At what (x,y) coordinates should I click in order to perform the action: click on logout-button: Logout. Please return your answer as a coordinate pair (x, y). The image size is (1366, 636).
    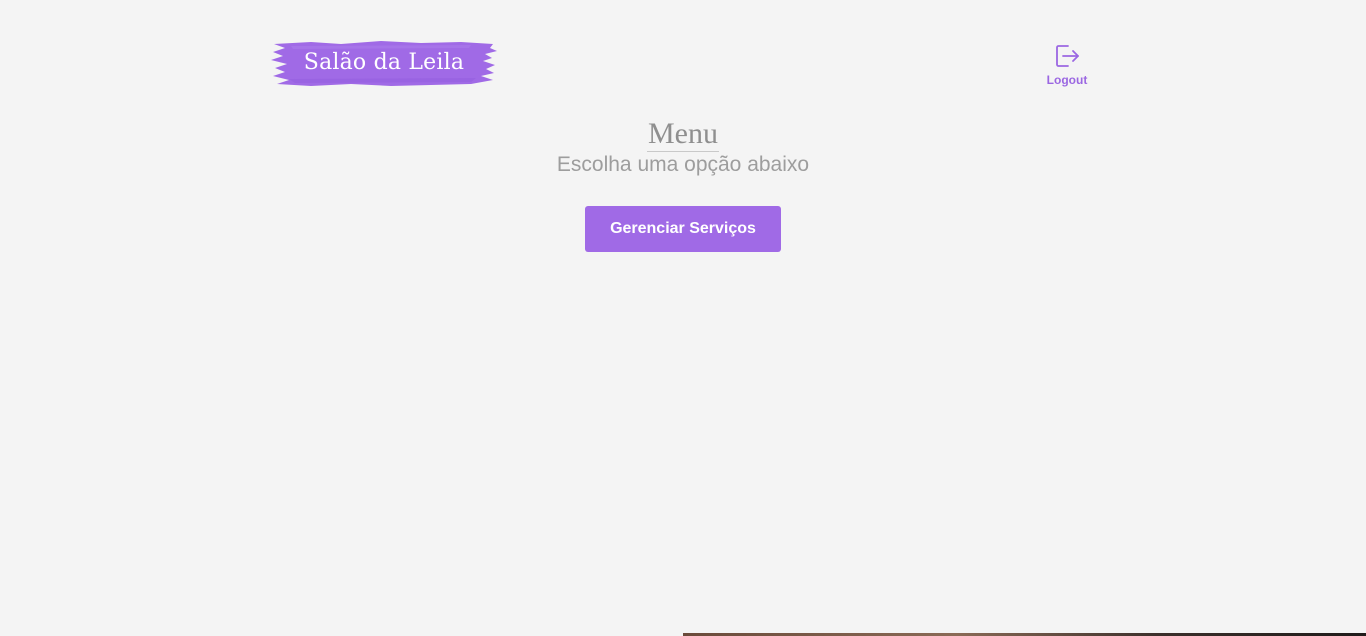
    Looking at the image, I should click on (1067, 65).